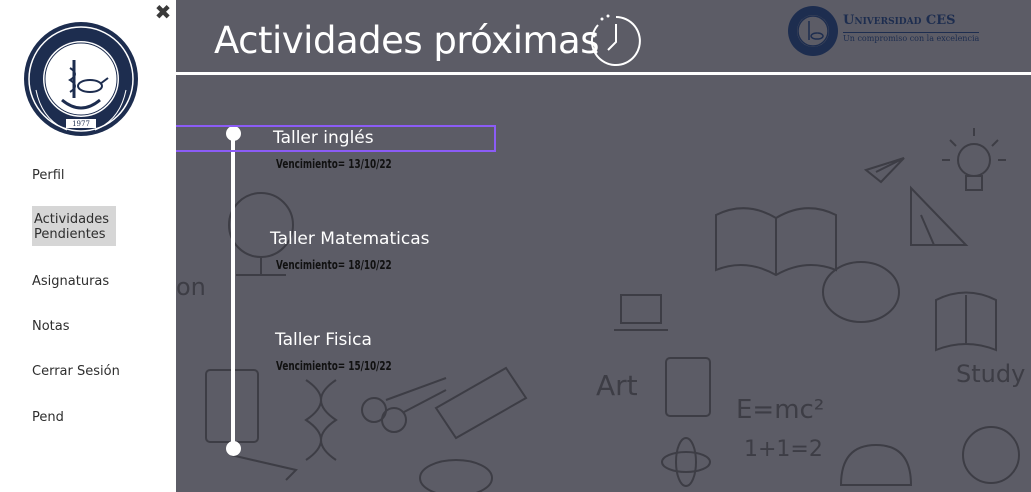 The width and height of the screenshot is (1031, 492). What do you see at coordinates (81, 79) in the screenshot?
I see `university-seal-logo: 1977` at bounding box center [81, 79].